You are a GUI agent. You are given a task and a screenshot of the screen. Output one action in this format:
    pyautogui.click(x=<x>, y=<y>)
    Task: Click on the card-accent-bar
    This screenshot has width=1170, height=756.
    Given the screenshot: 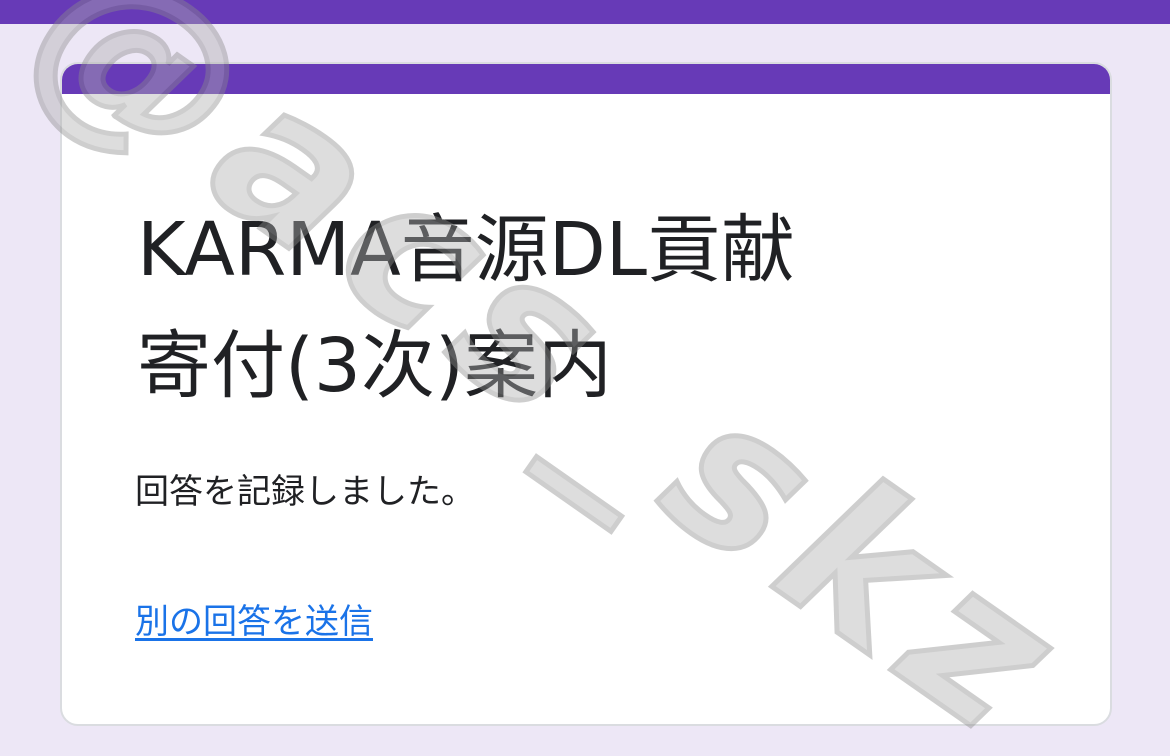 What is the action you would take?
    pyautogui.click(x=586, y=79)
    